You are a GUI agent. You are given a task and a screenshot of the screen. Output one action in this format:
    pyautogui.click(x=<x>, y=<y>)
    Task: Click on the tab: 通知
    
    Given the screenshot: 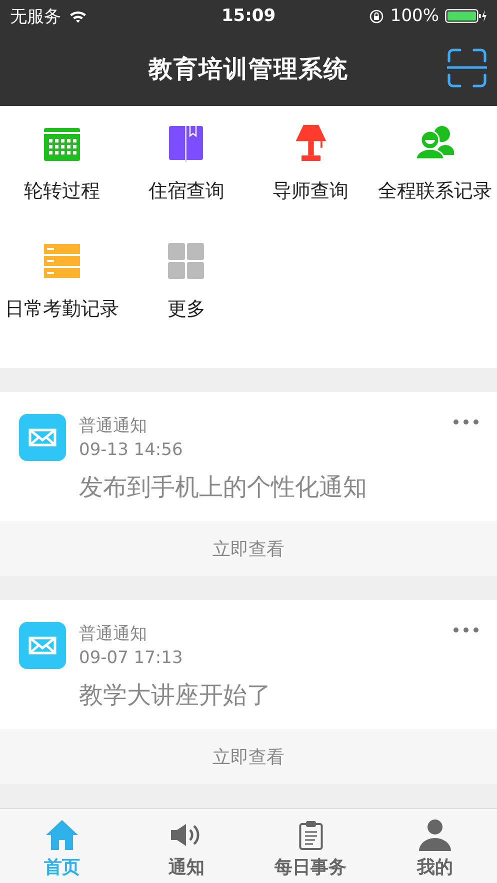 What is the action you would take?
    pyautogui.click(x=186, y=846)
    